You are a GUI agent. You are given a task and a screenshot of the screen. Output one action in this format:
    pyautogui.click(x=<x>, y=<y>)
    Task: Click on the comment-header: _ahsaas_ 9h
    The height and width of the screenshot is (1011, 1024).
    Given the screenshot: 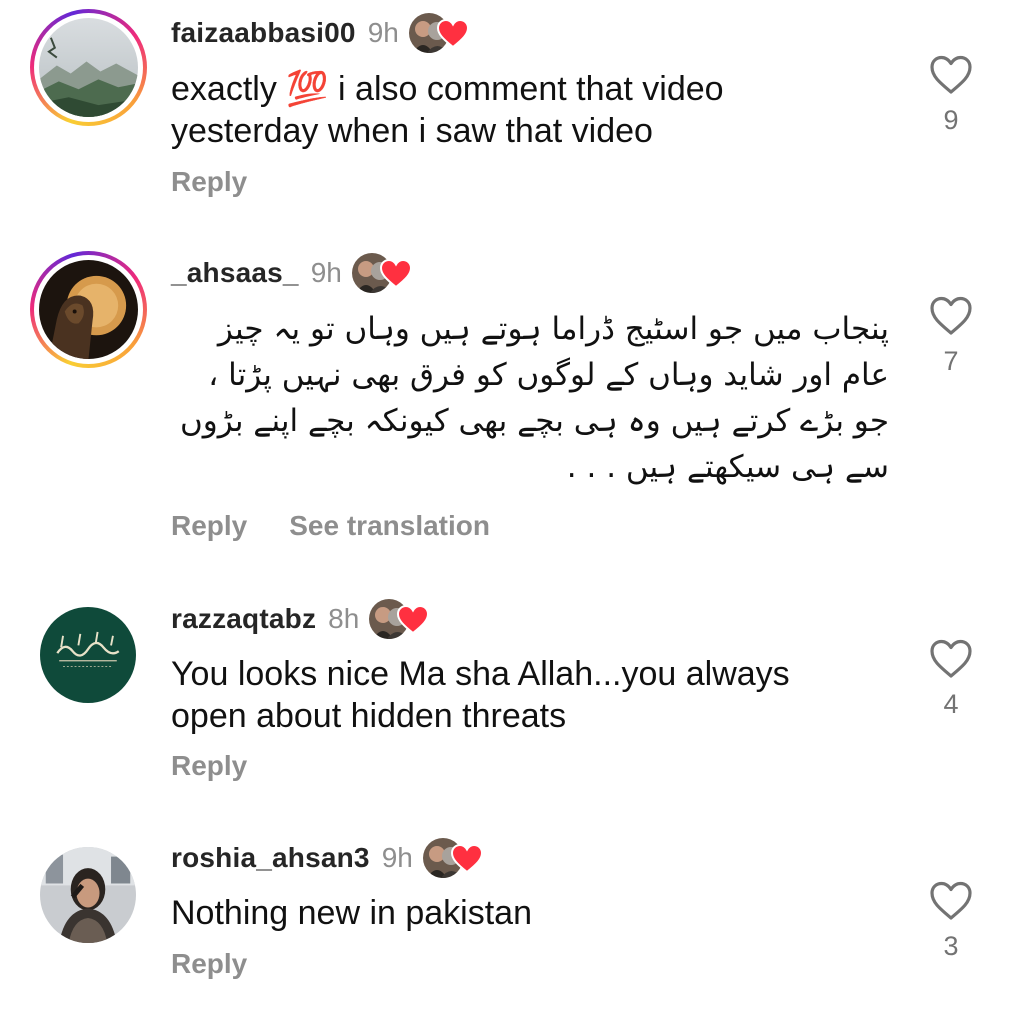 What is the action you would take?
    pyautogui.click(x=292, y=273)
    